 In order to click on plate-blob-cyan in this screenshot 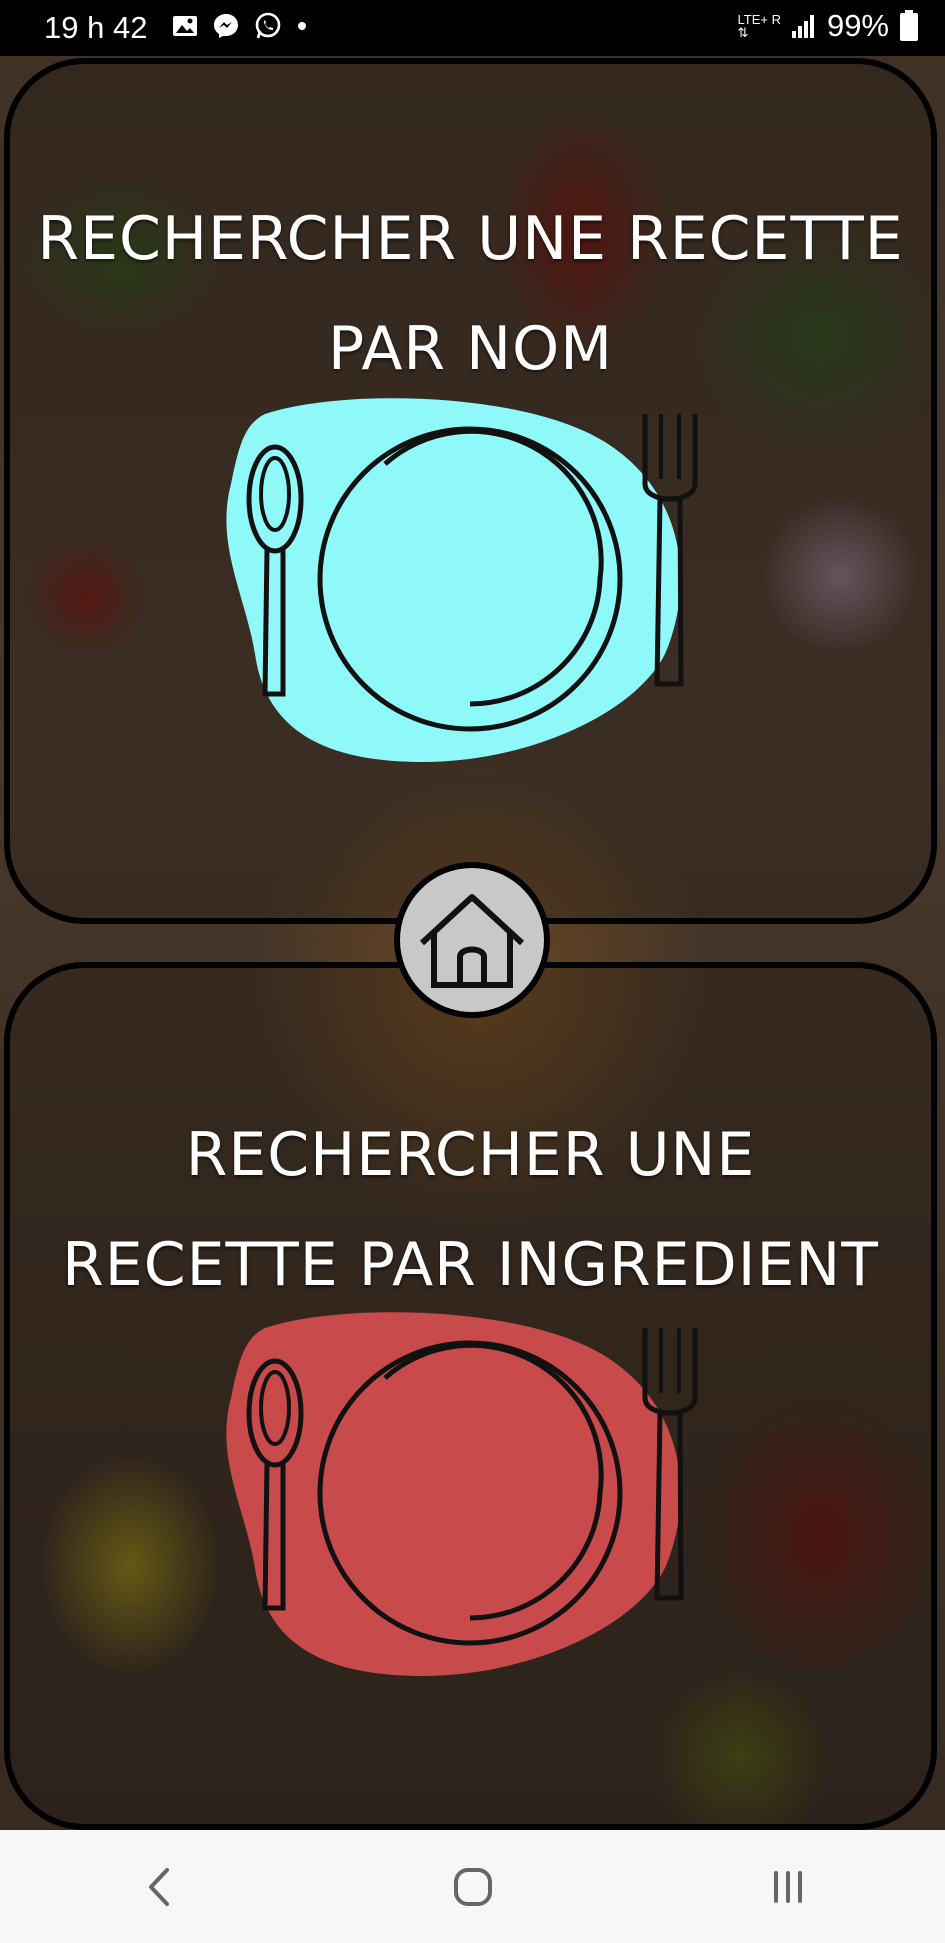, I will do `click(453, 580)`.